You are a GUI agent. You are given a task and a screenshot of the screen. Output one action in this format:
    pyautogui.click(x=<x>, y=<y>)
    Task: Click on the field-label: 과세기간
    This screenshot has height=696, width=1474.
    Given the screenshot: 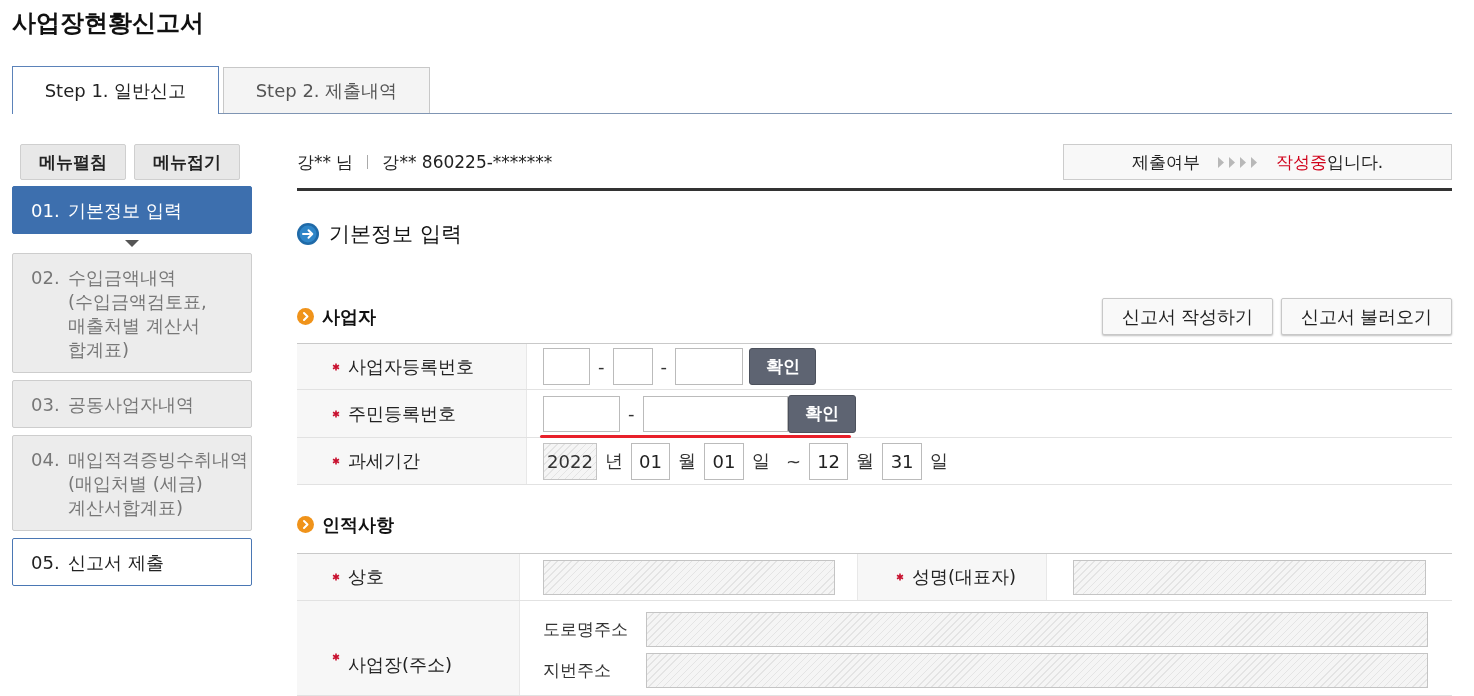 What is the action you would take?
    pyautogui.click(x=384, y=461)
    